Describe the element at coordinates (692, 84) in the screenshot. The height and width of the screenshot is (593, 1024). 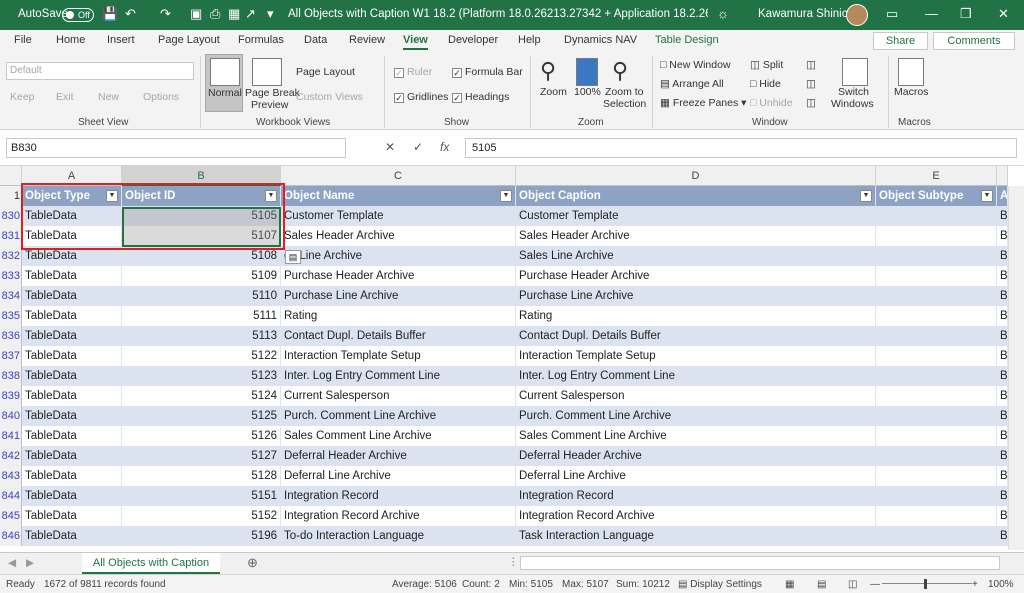
I see `arrange-all-button: ▤ Arrange All` at that location.